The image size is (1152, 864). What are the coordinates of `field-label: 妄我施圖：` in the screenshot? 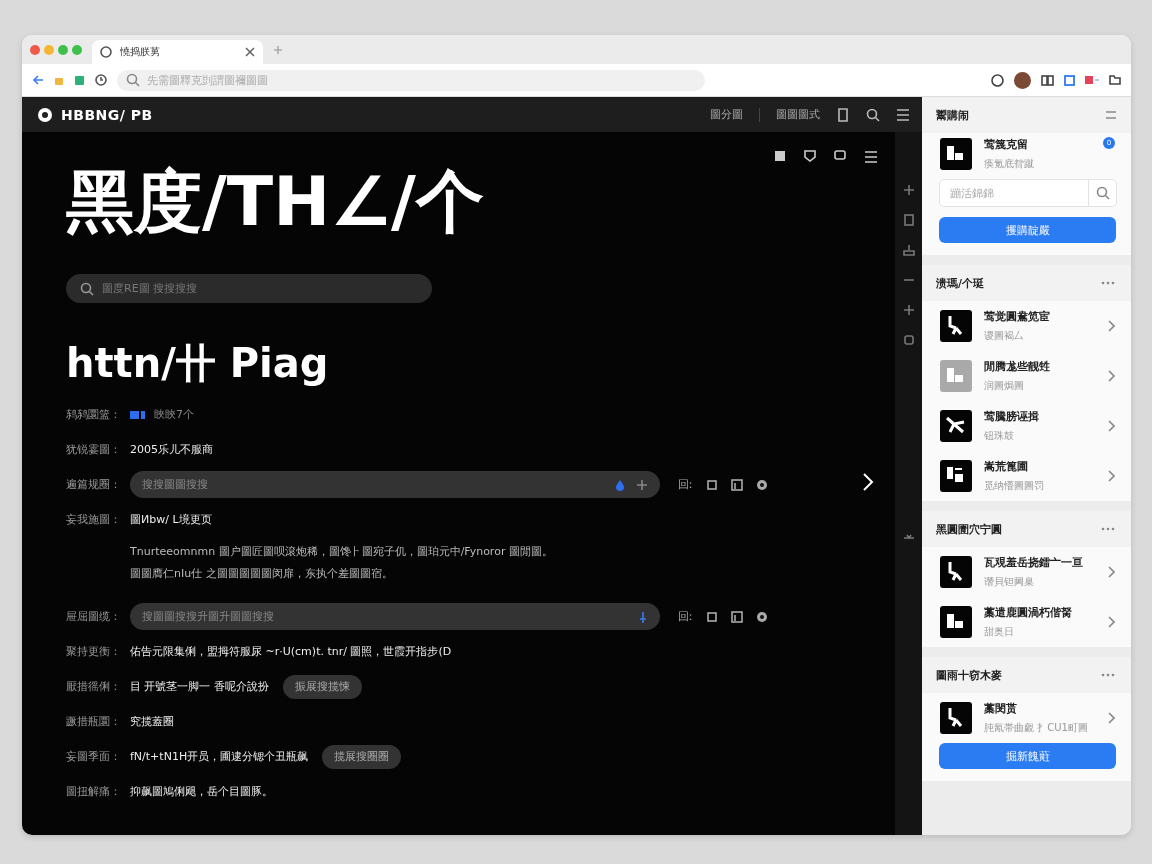 It's located at (94, 519).